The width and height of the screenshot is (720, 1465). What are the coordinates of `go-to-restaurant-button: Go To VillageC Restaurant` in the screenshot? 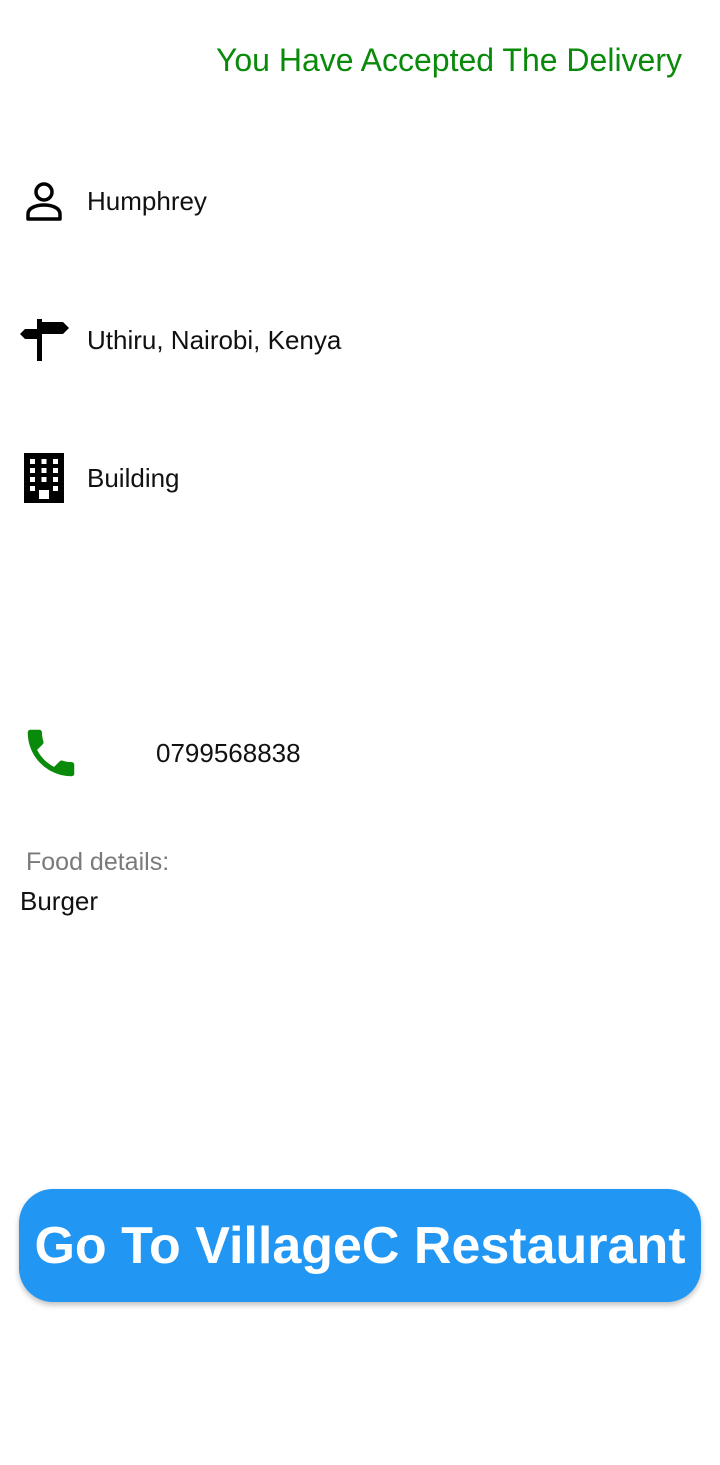 It's located at (360, 1245).